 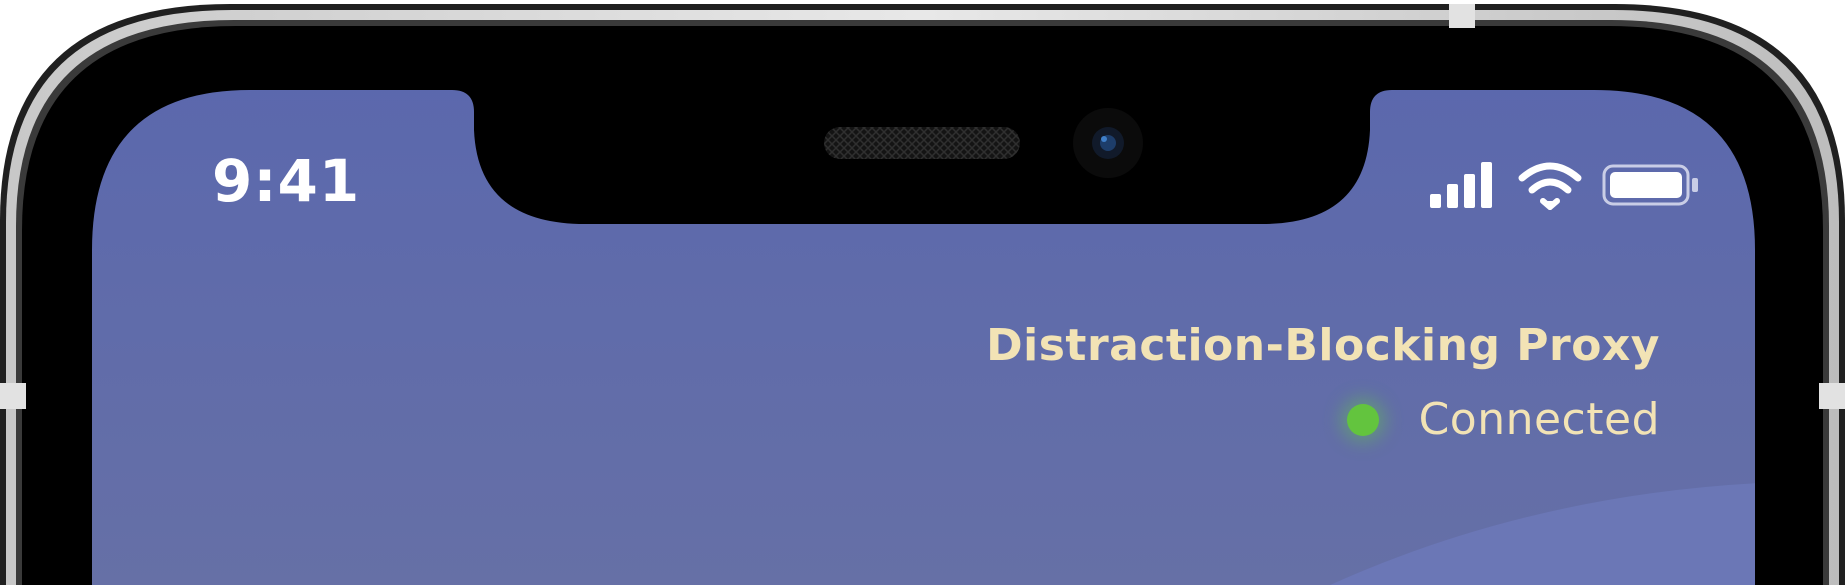 I want to click on battery-icon, so click(x=1650, y=185).